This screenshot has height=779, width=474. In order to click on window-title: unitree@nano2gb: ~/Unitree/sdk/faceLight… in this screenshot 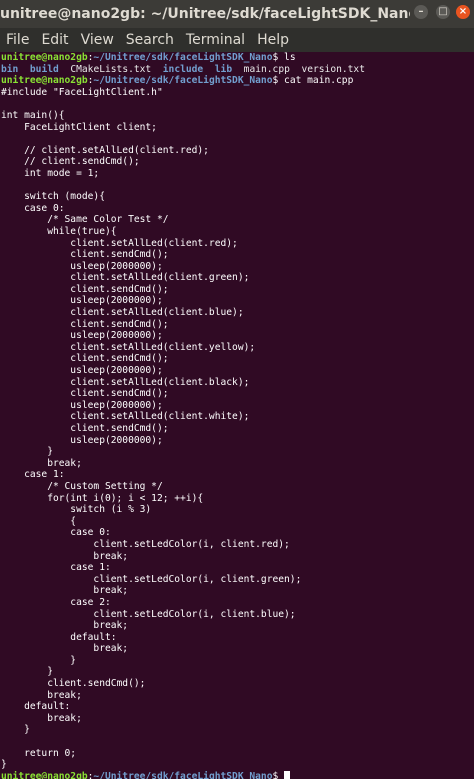, I will do `click(205, 14)`.